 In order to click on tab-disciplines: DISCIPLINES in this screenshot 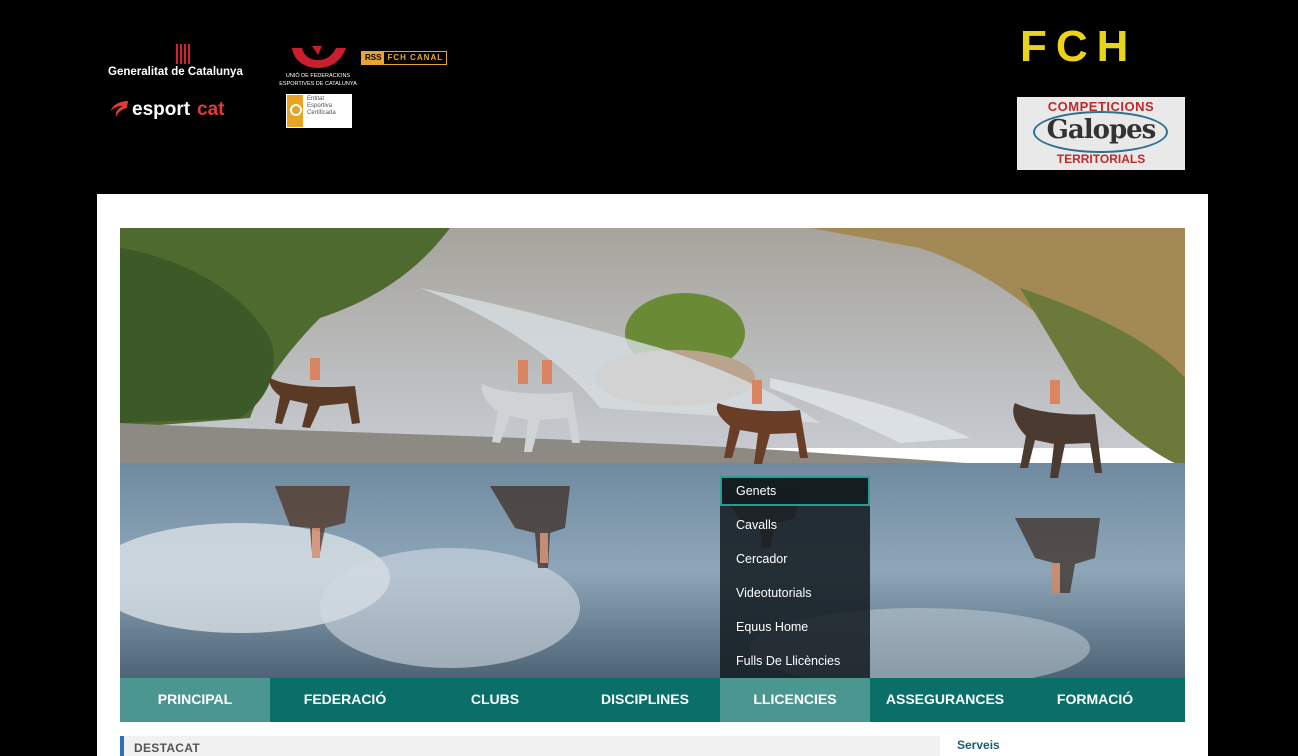, I will do `click(645, 700)`.